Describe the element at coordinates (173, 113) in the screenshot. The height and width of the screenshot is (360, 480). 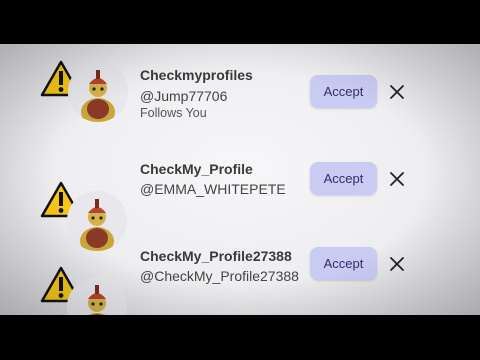
I see `follows-you-label: Follows You` at that location.